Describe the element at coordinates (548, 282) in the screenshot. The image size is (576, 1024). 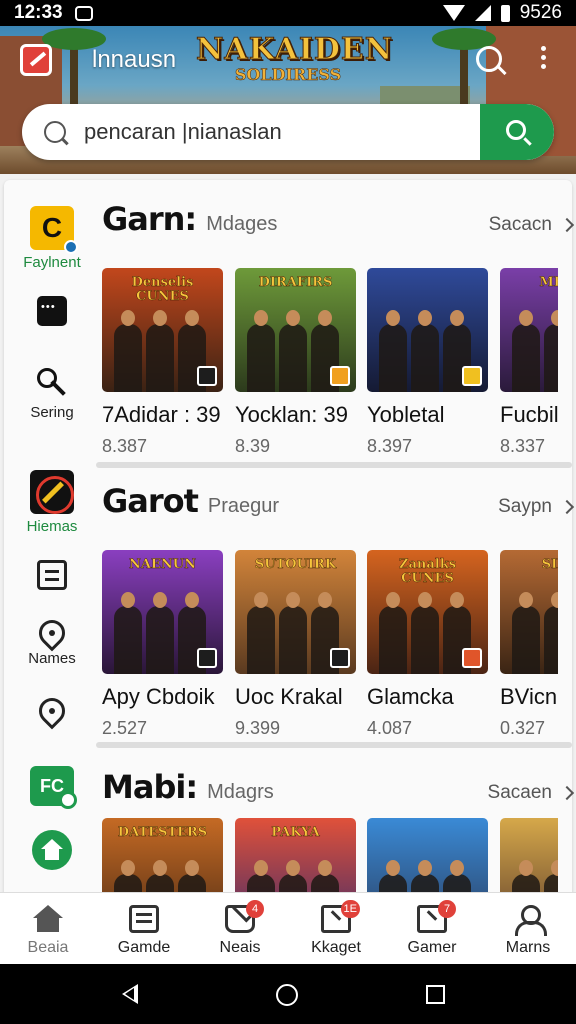
I see `thumbnail-art-text: MEIN` at that location.